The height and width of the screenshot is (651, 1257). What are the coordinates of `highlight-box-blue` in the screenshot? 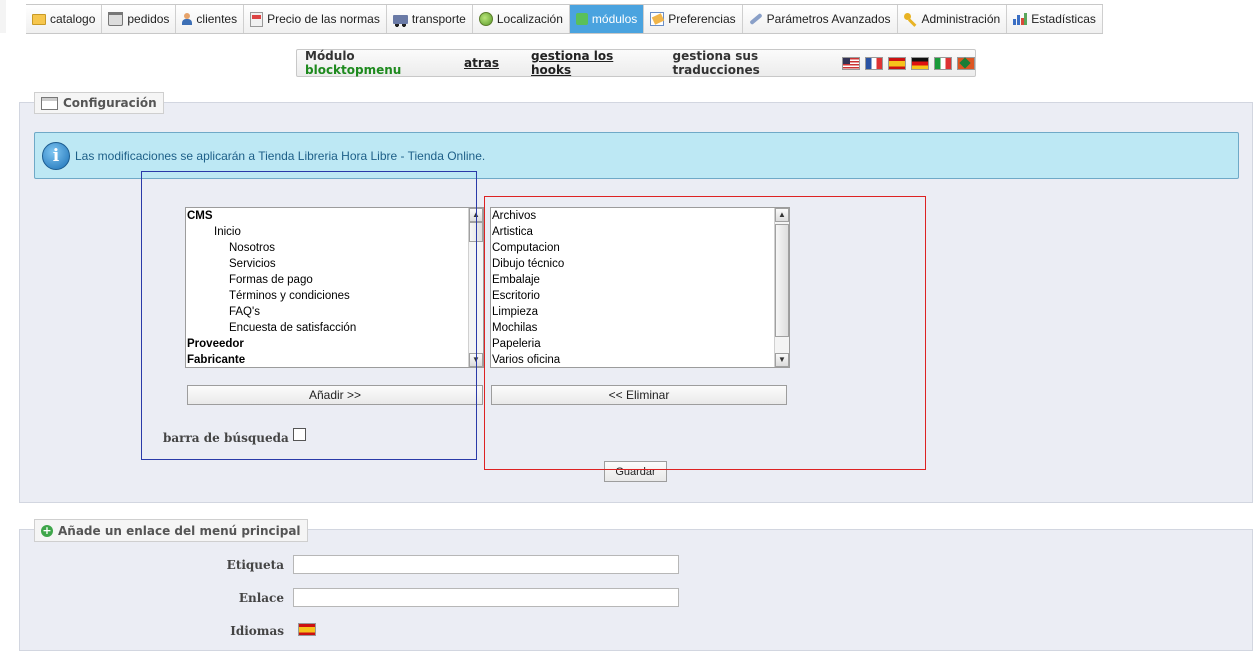 It's located at (309, 315).